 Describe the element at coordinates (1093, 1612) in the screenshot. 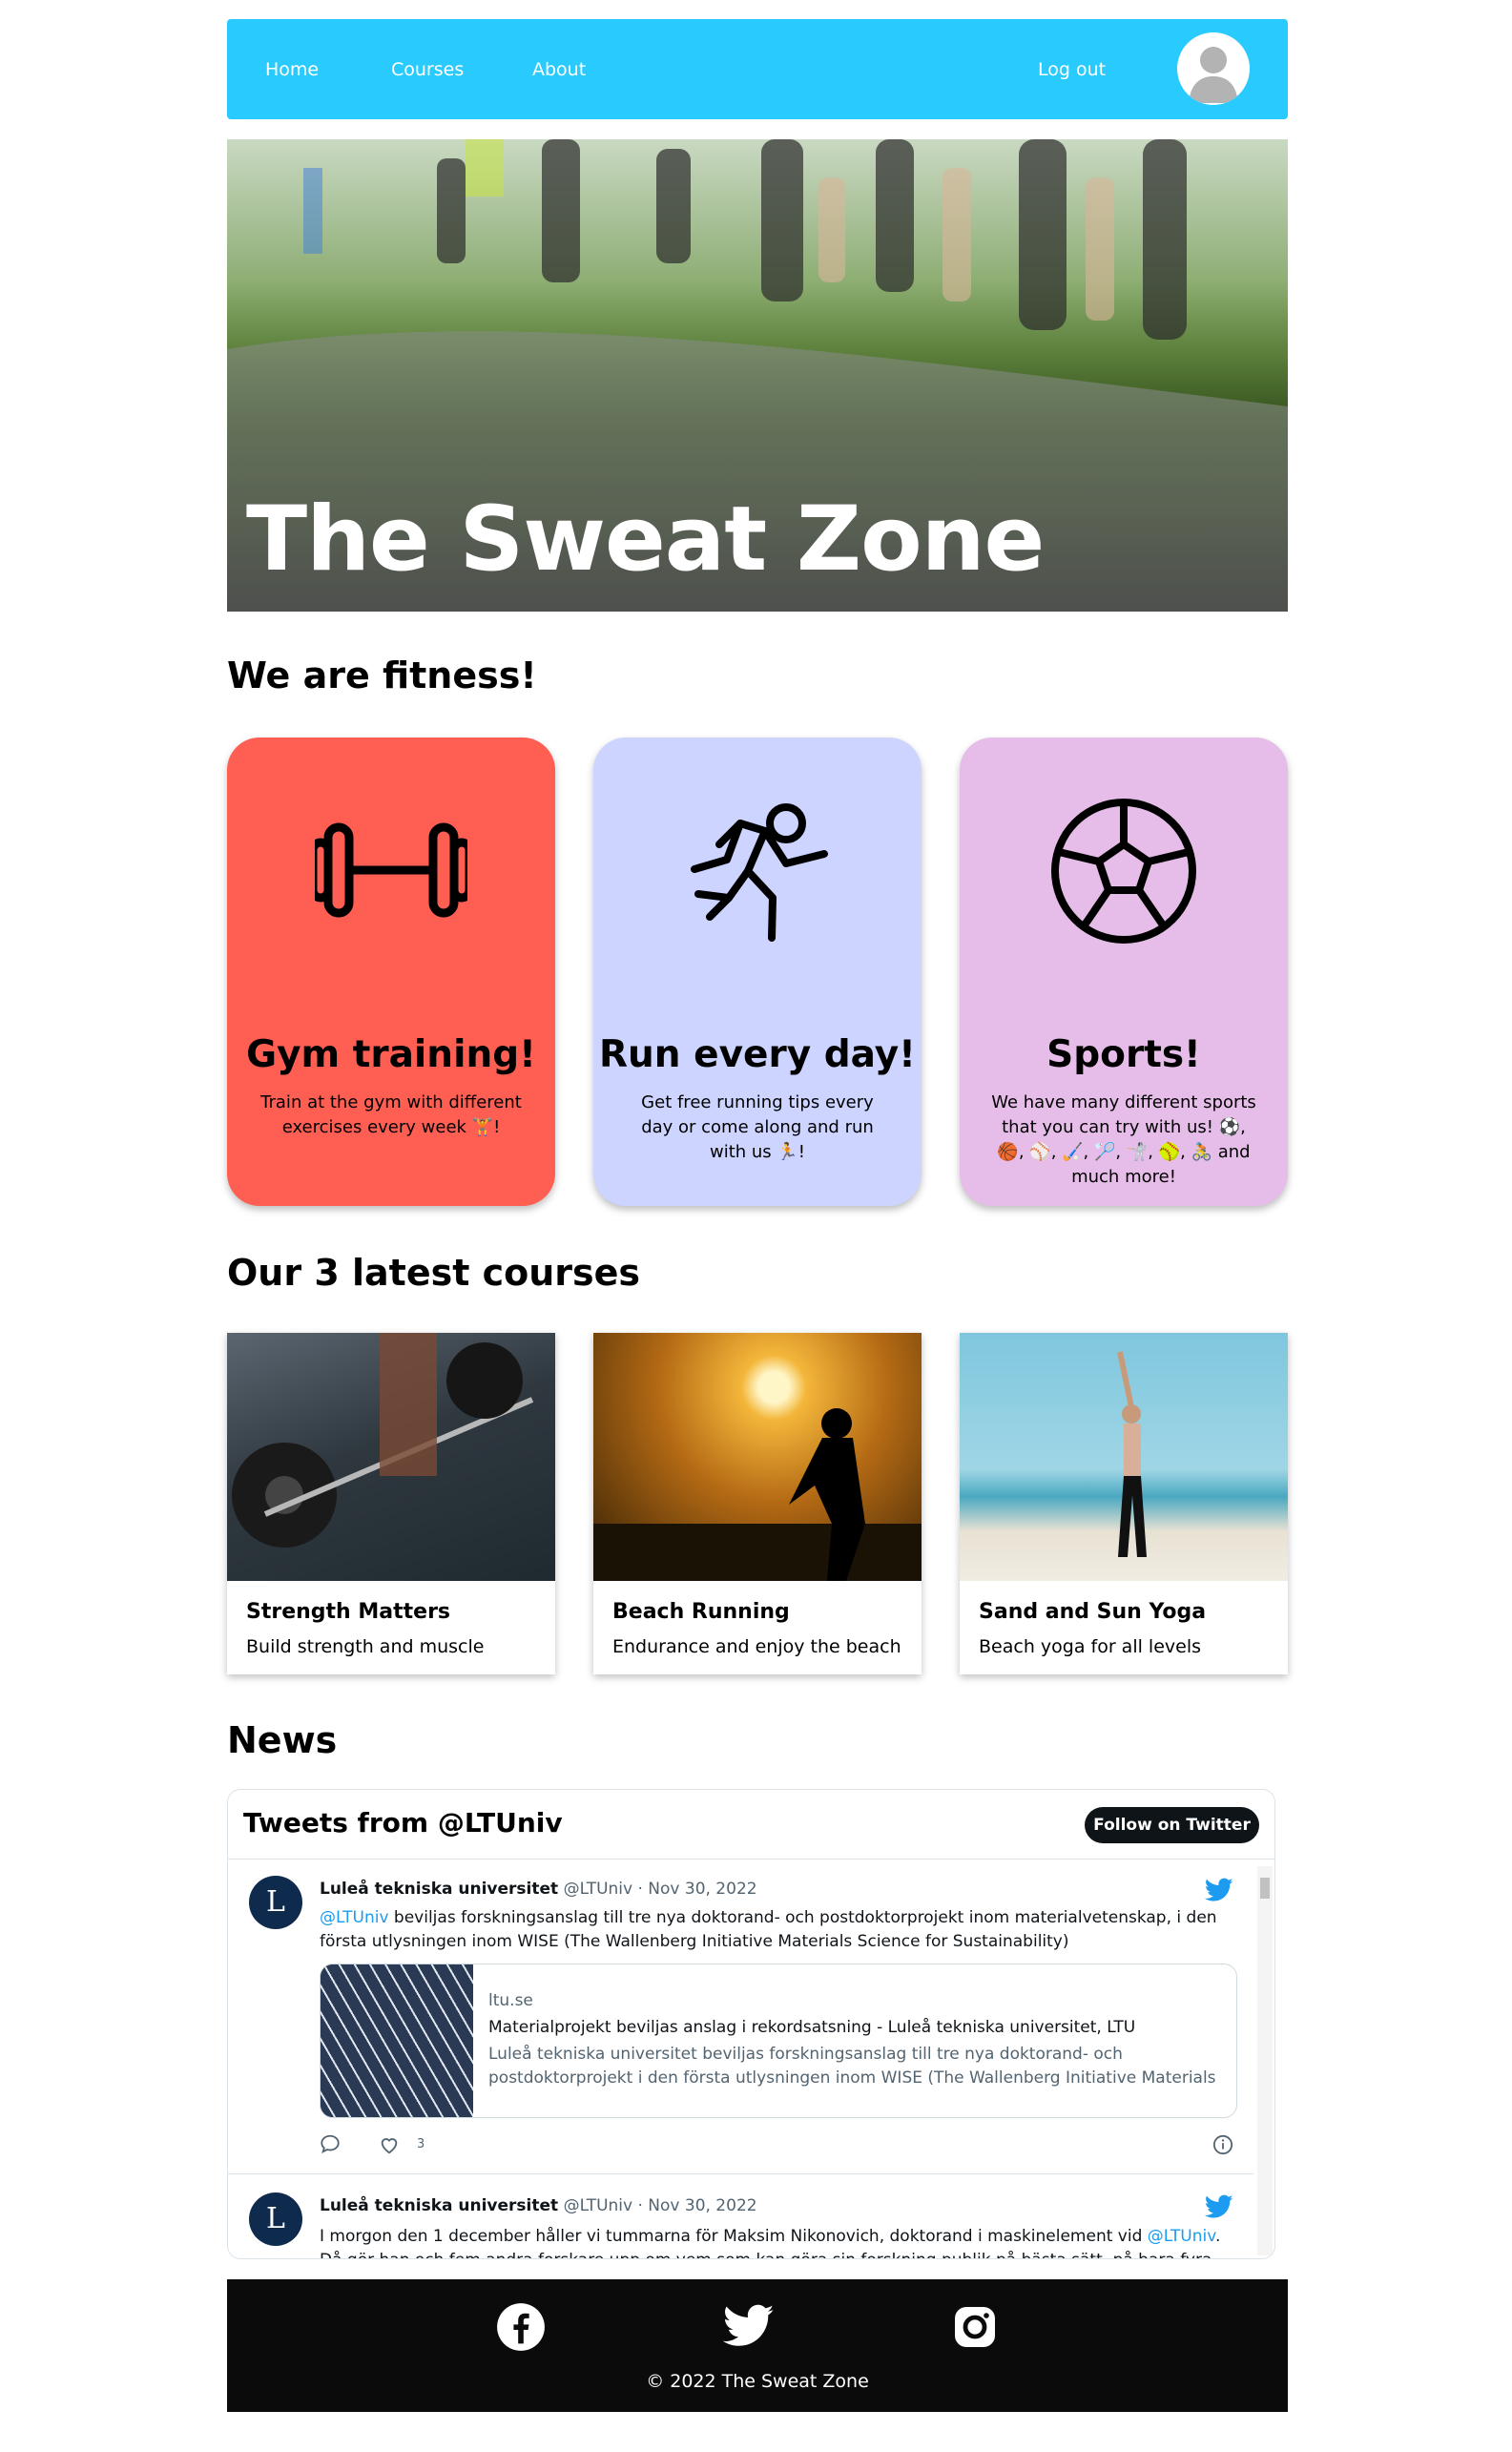

I see `course-title: Sand and Sun Yoga` at that location.